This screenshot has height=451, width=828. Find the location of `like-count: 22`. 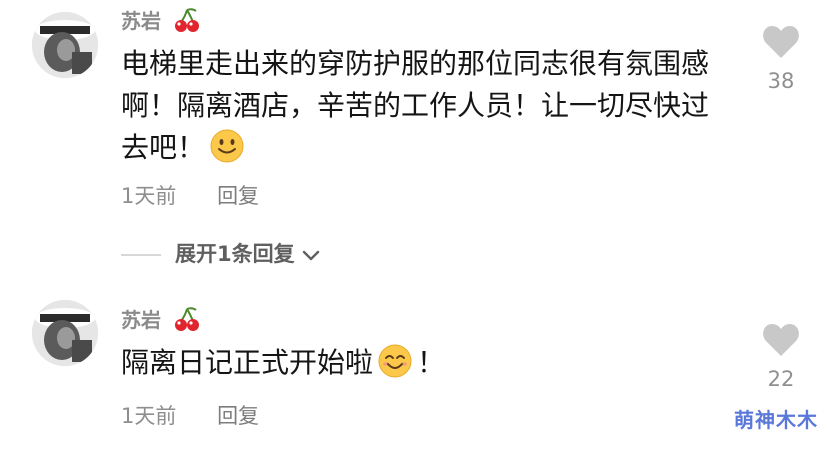

like-count: 22 is located at coordinates (781, 379).